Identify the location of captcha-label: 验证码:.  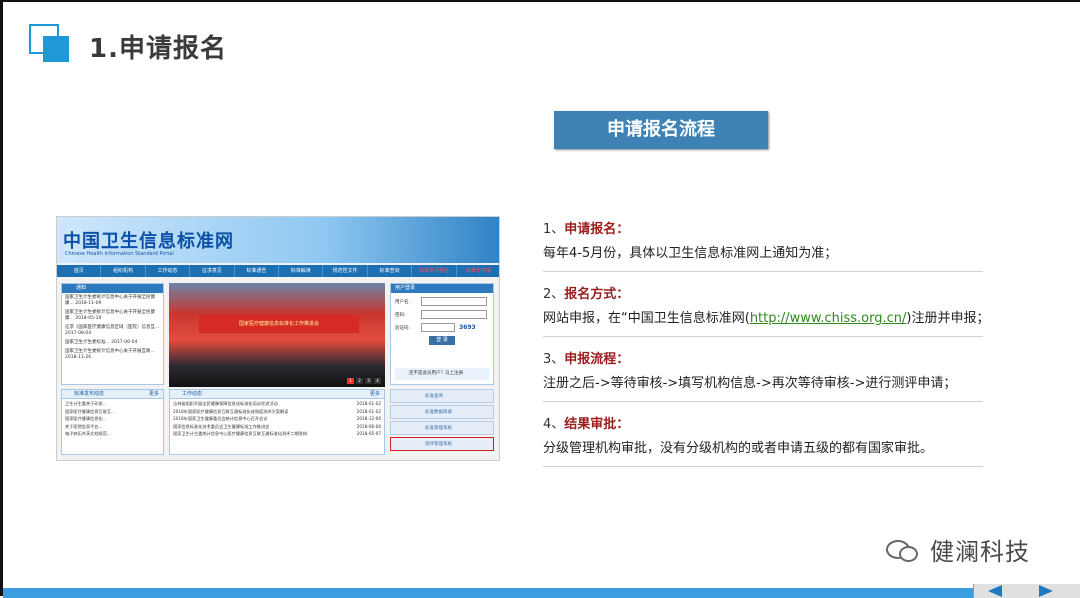
(403, 328).